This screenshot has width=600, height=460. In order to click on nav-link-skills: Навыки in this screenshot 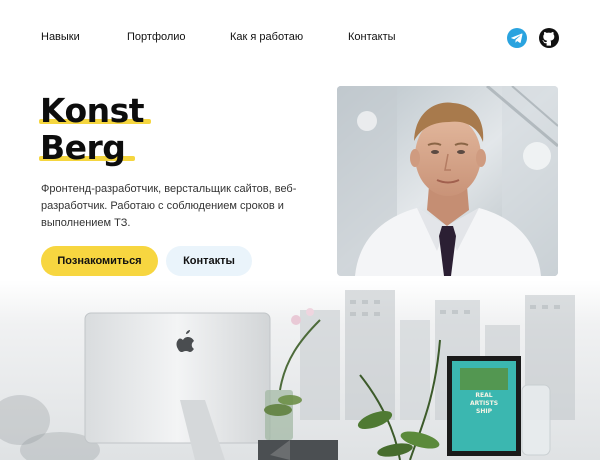, I will do `click(60, 37)`.